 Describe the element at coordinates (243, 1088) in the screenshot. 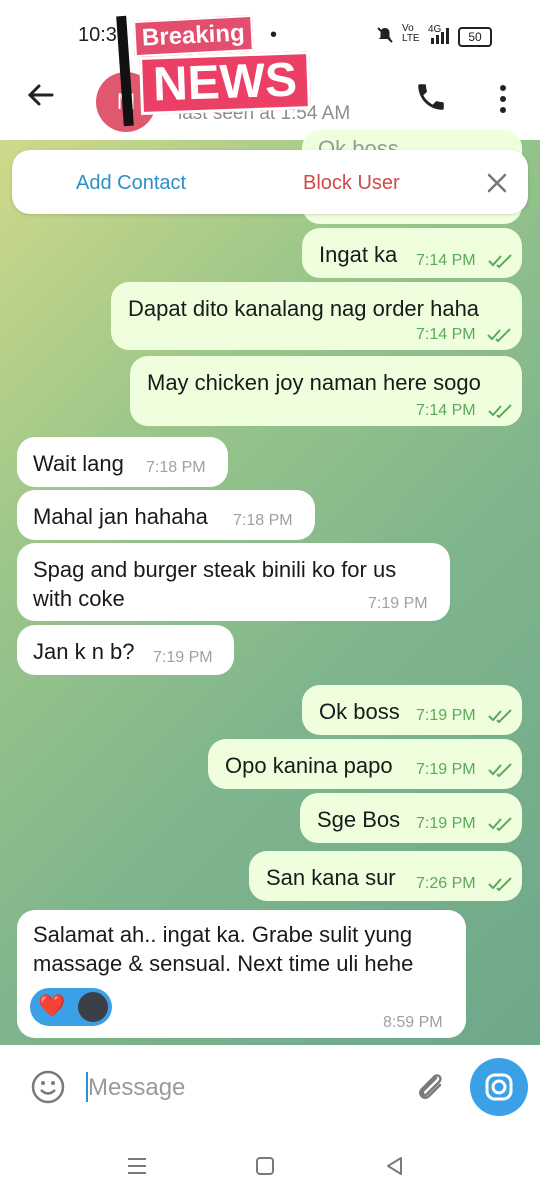

I see `message-input` at that location.